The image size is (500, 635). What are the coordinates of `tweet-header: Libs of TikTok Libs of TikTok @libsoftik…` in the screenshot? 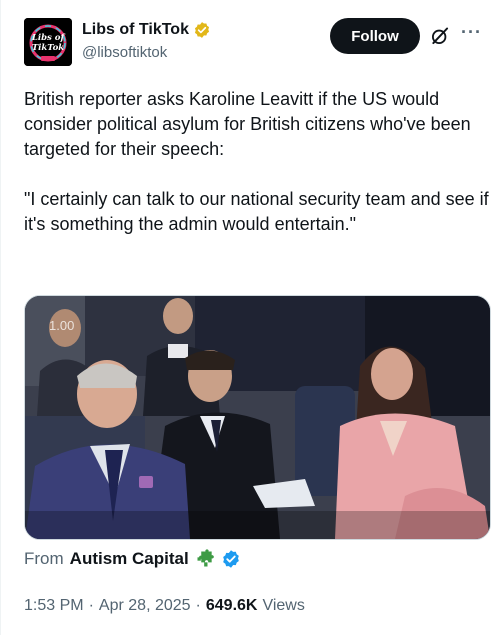 It's located at (254, 44).